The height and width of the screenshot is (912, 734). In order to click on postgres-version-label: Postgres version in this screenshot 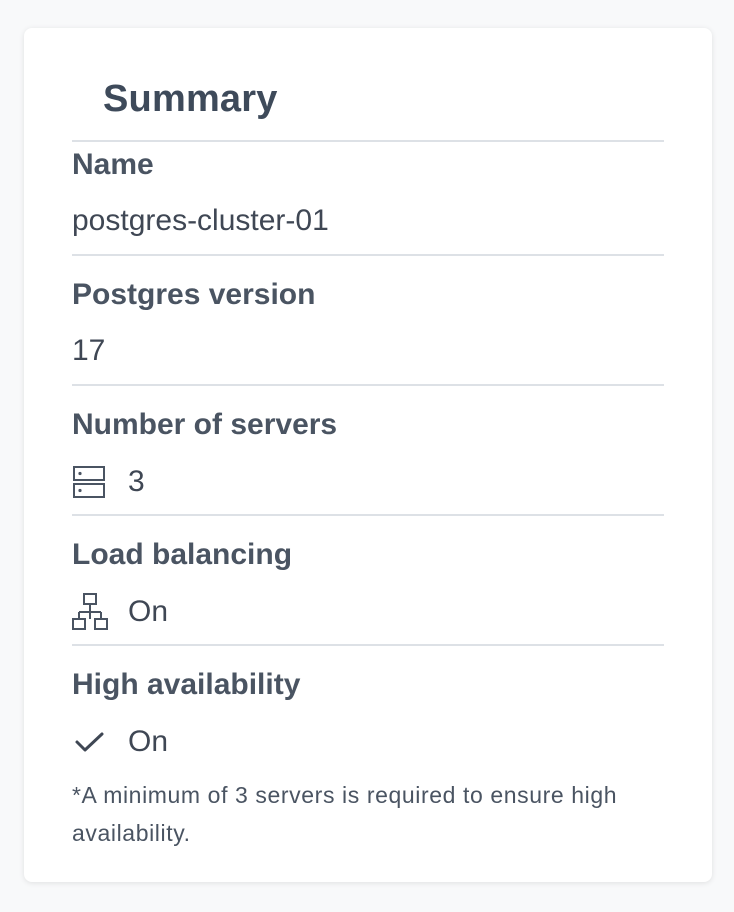, I will do `click(194, 294)`.